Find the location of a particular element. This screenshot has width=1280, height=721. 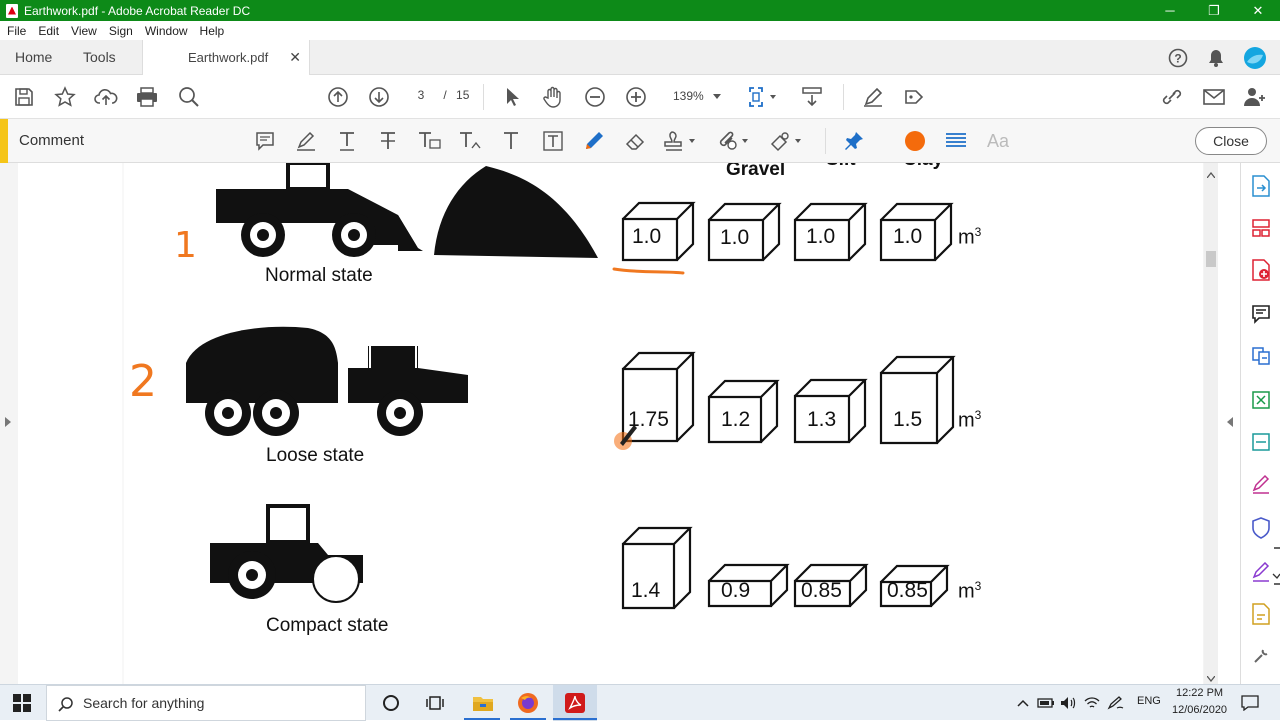

zoom-dropdown-chevron-icon is located at coordinates (717, 96).